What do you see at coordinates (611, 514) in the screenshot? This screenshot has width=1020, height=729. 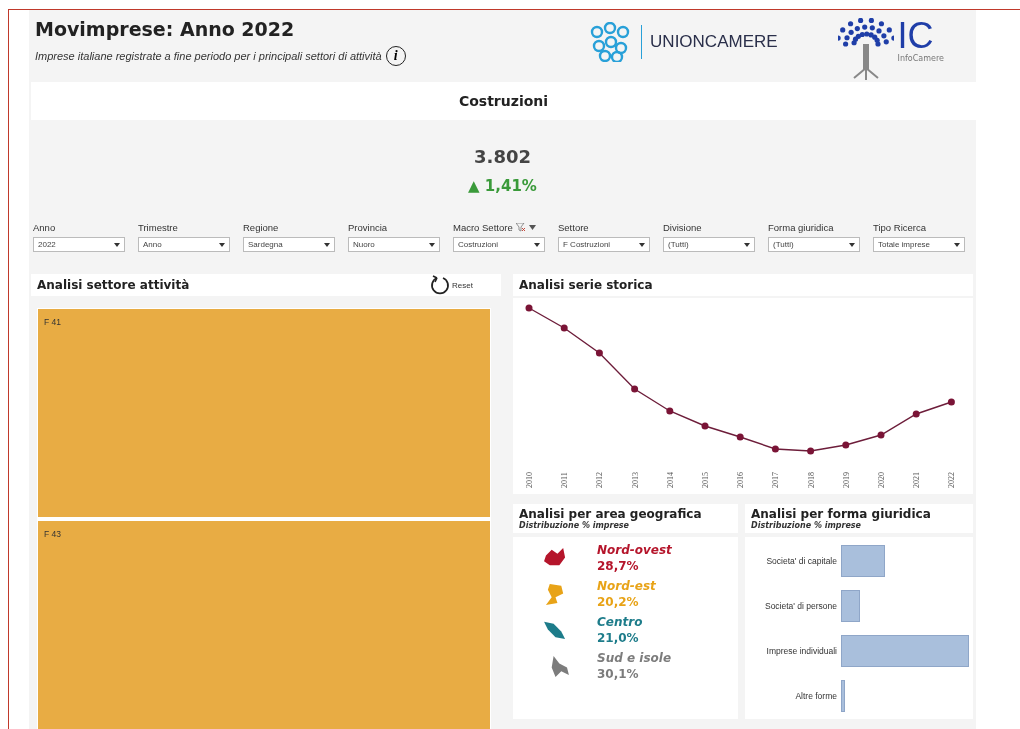 I see `panel-title: Analisi per area geografica` at bounding box center [611, 514].